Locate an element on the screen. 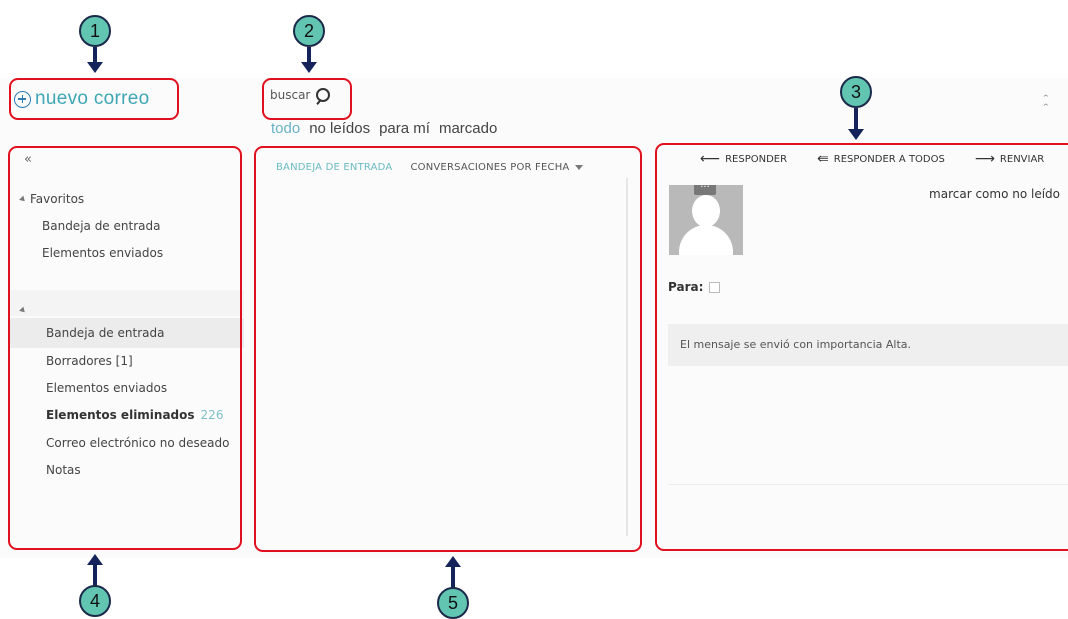 The width and height of the screenshot is (1068, 619). callout-2-arrow-shaft is located at coordinates (309, 55).